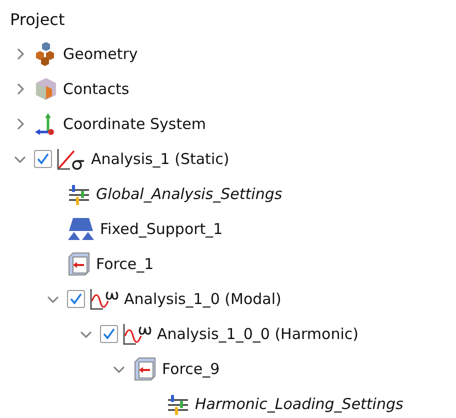  Describe the element at coordinates (161, 229) in the screenshot. I see `tree-item: Fixed_Support_1` at that location.